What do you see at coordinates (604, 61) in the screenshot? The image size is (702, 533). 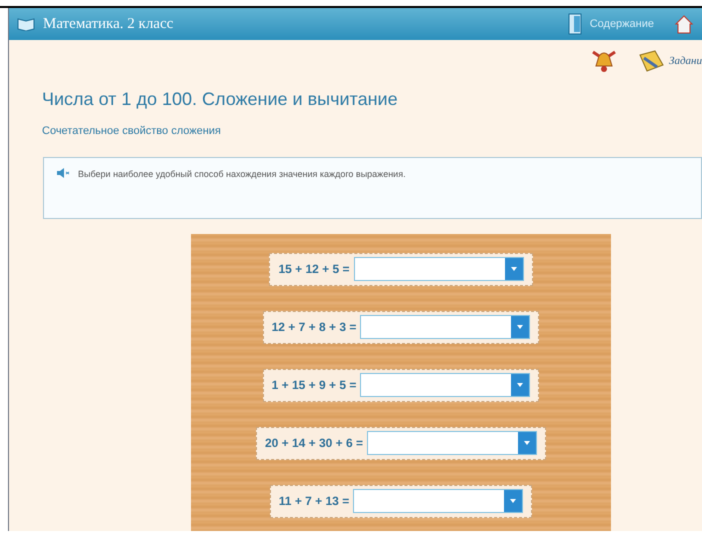 I see `bell-icon` at bounding box center [604, 61].